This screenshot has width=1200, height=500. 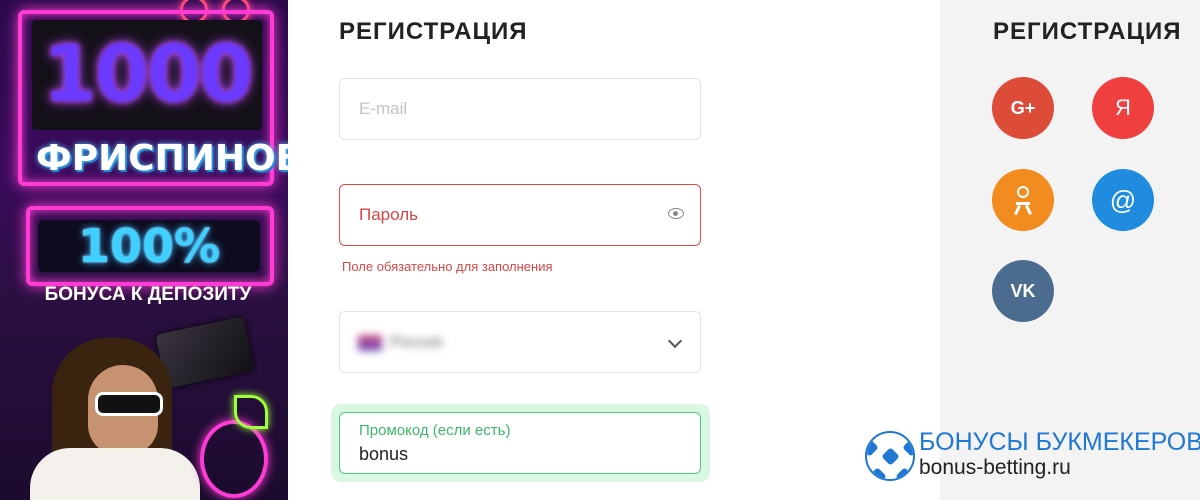 What do you see at coordinates (520, 215) in the screenshot?
I see `password-field: Пароль` at bounding box center [520, 215].